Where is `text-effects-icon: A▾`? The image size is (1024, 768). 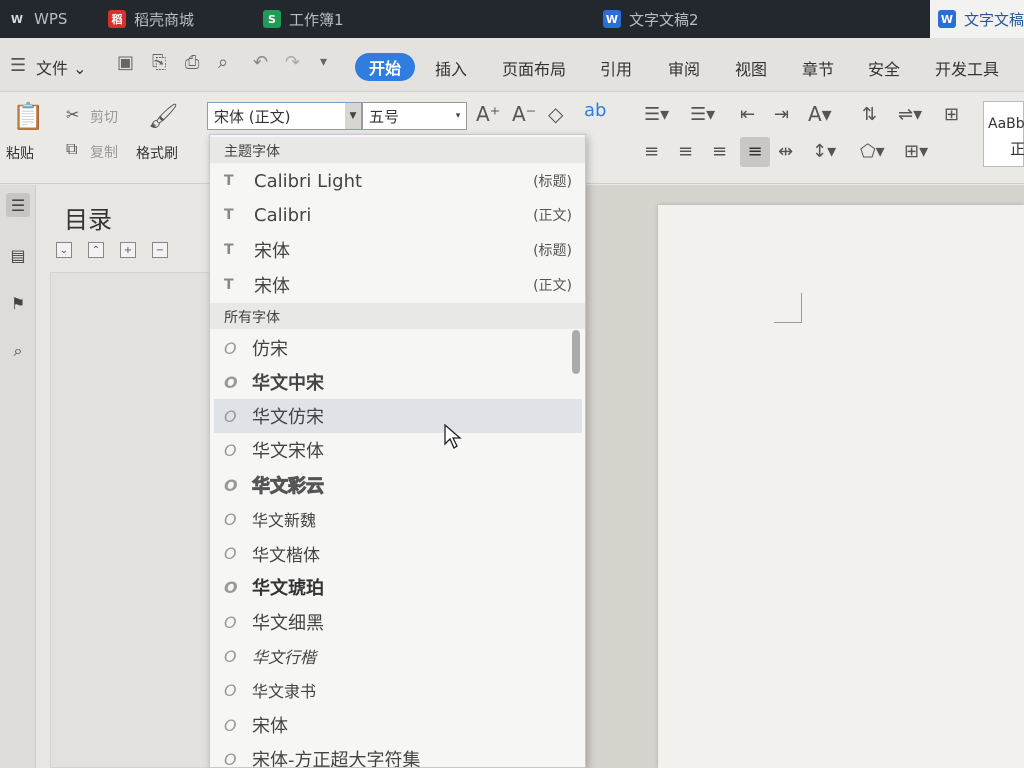 text-effects-icon: A▾ is located at coordinates (820, 114).